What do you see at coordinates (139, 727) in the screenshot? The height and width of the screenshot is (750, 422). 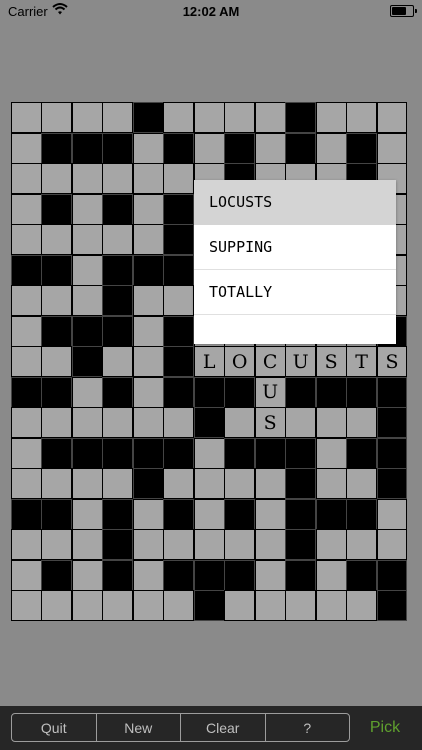 I see `new-button: New` at bounding box center [139, 727].